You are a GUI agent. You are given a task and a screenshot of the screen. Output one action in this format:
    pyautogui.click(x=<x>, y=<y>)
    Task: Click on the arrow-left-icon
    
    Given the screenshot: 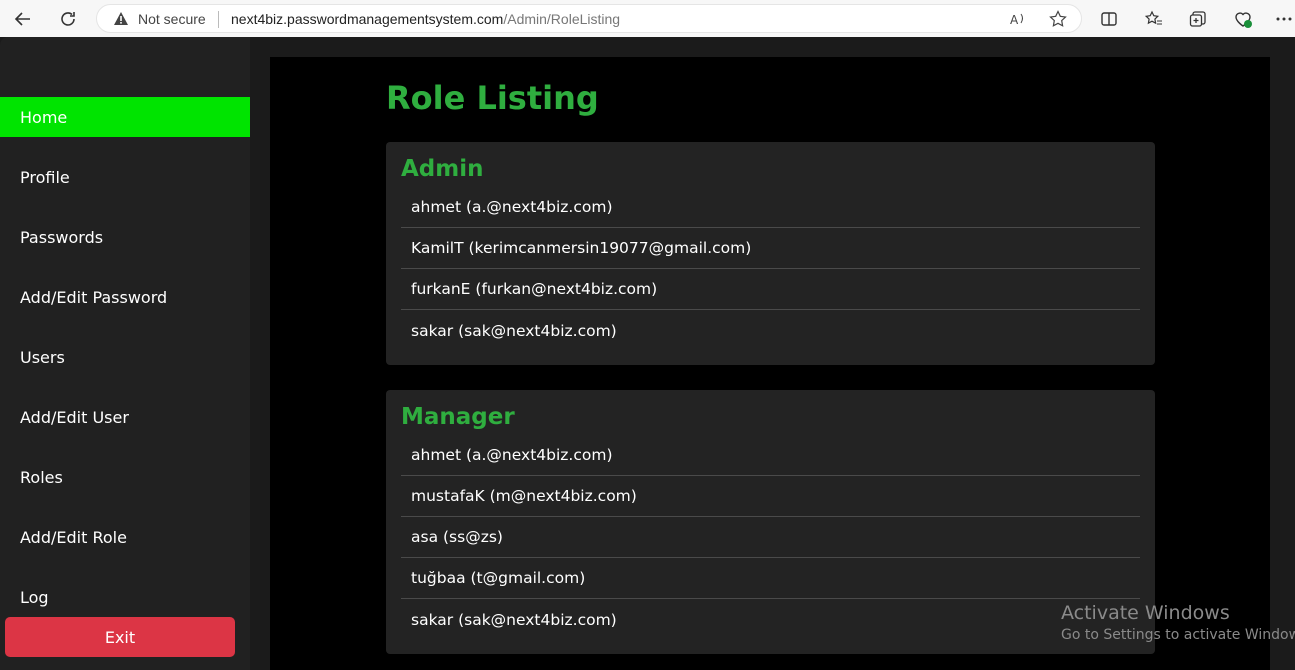 What is the action you would take?
    pyautogui.click(x=22, y=19)
    